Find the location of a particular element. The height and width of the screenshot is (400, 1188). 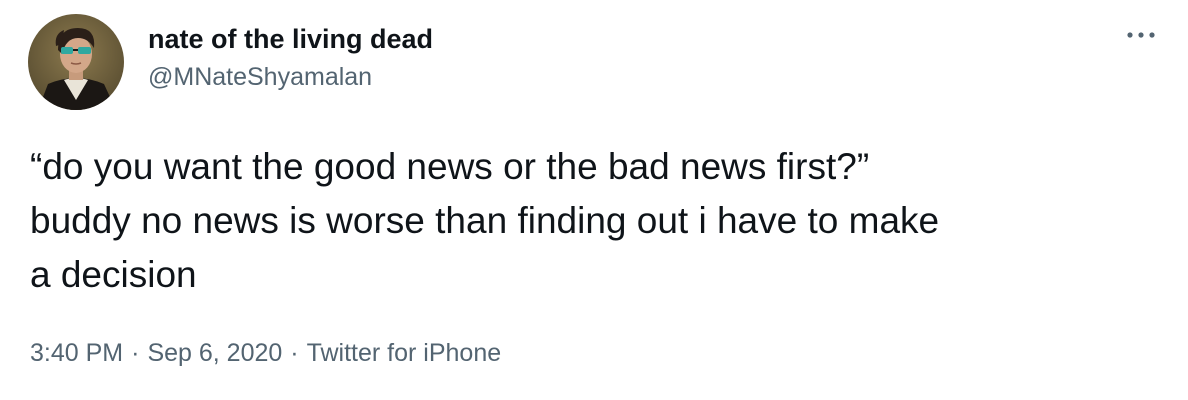

tweet-time: 3:40 PM is located at coordinates (76, 353).